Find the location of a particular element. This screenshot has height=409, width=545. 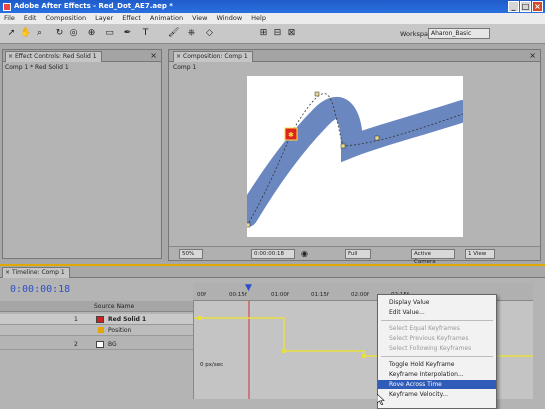

timecode-display: 0:00:00:18 is located at coordinates (273, 254).